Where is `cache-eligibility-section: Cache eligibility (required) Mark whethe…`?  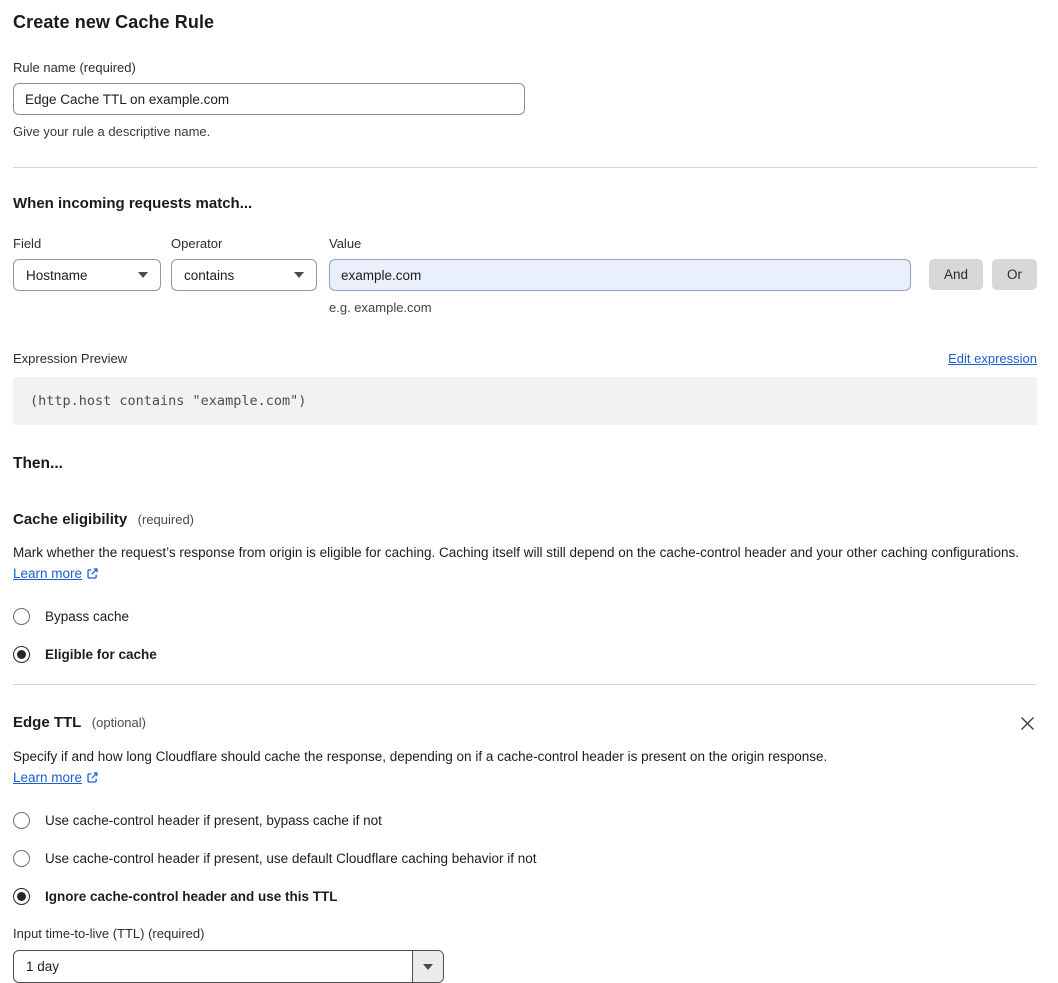 cache-eligibility-section: Cache eligibility (required) Mark whethe… is located at coordinates (525, 587).